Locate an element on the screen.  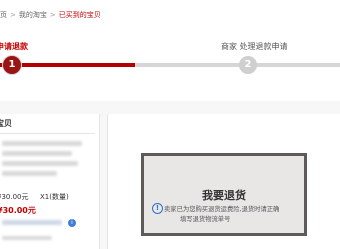
step-2-label: 商家 处理退款申请 is located at coordinates (254, 46).